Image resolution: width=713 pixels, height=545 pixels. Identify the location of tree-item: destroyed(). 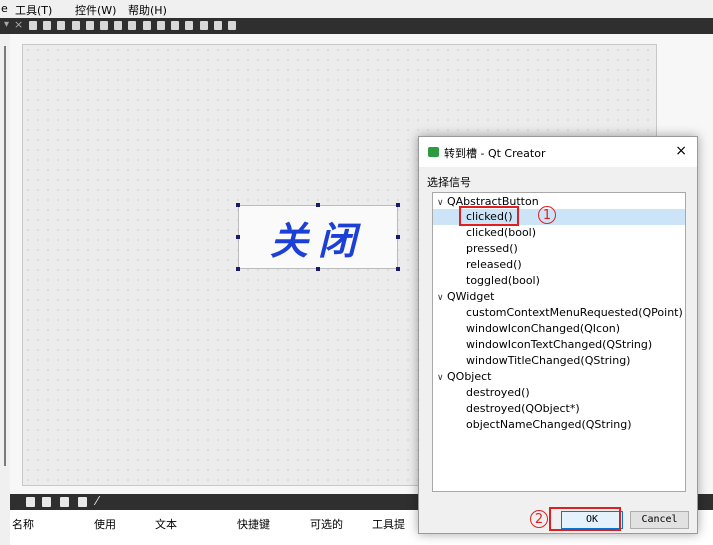
(498, 393).